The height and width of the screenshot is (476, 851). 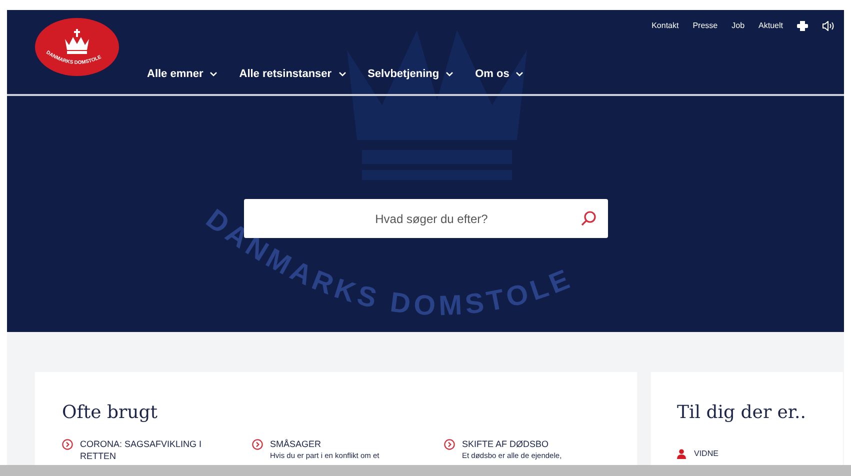 What do you see at coordinates (738, 26) in the screenshot?
I see `top-link: Job` at bounding box center [738, 26].